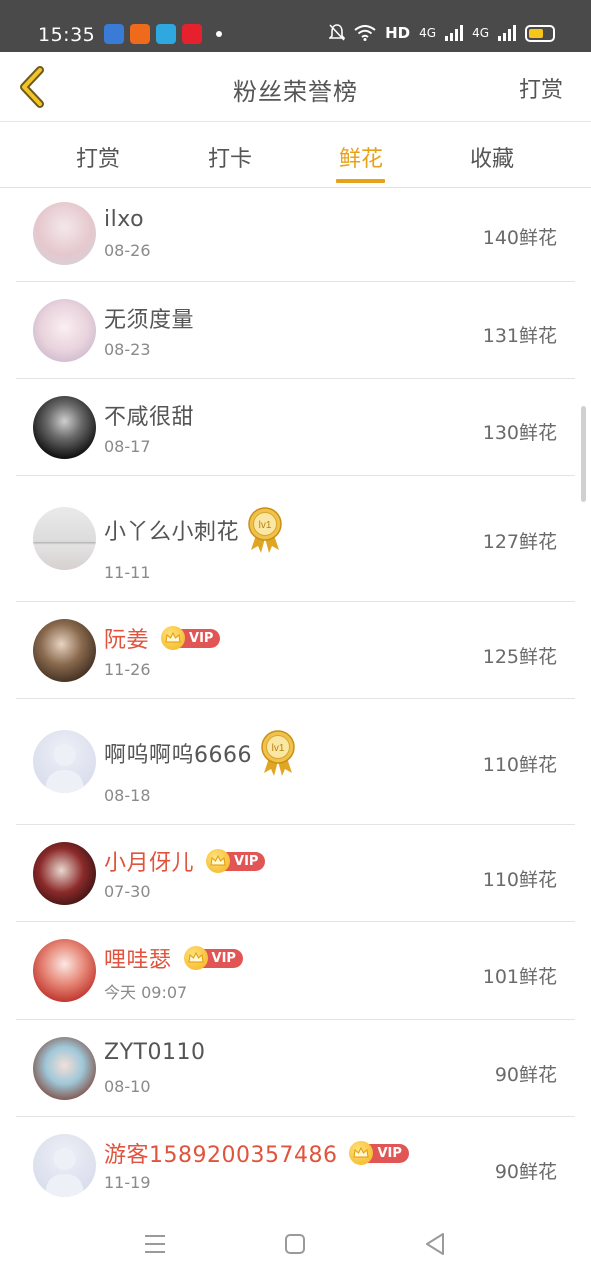 The image size is (591, 1280). Describe the element at coordinates (149, 320) in the screenshot. I see `fan-name: 无须度量` at that location.